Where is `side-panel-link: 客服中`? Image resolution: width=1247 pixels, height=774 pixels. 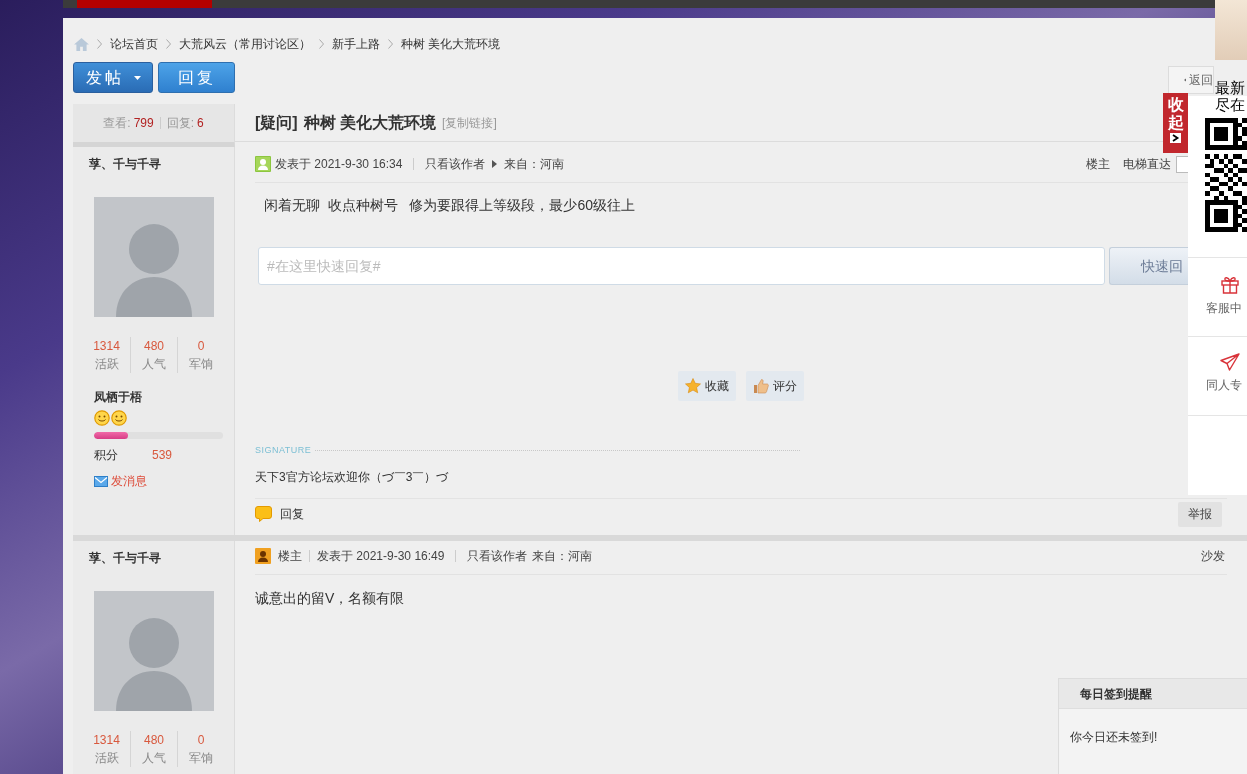
side-panel-link: 客服中 is located at coordinates (1217, 296).